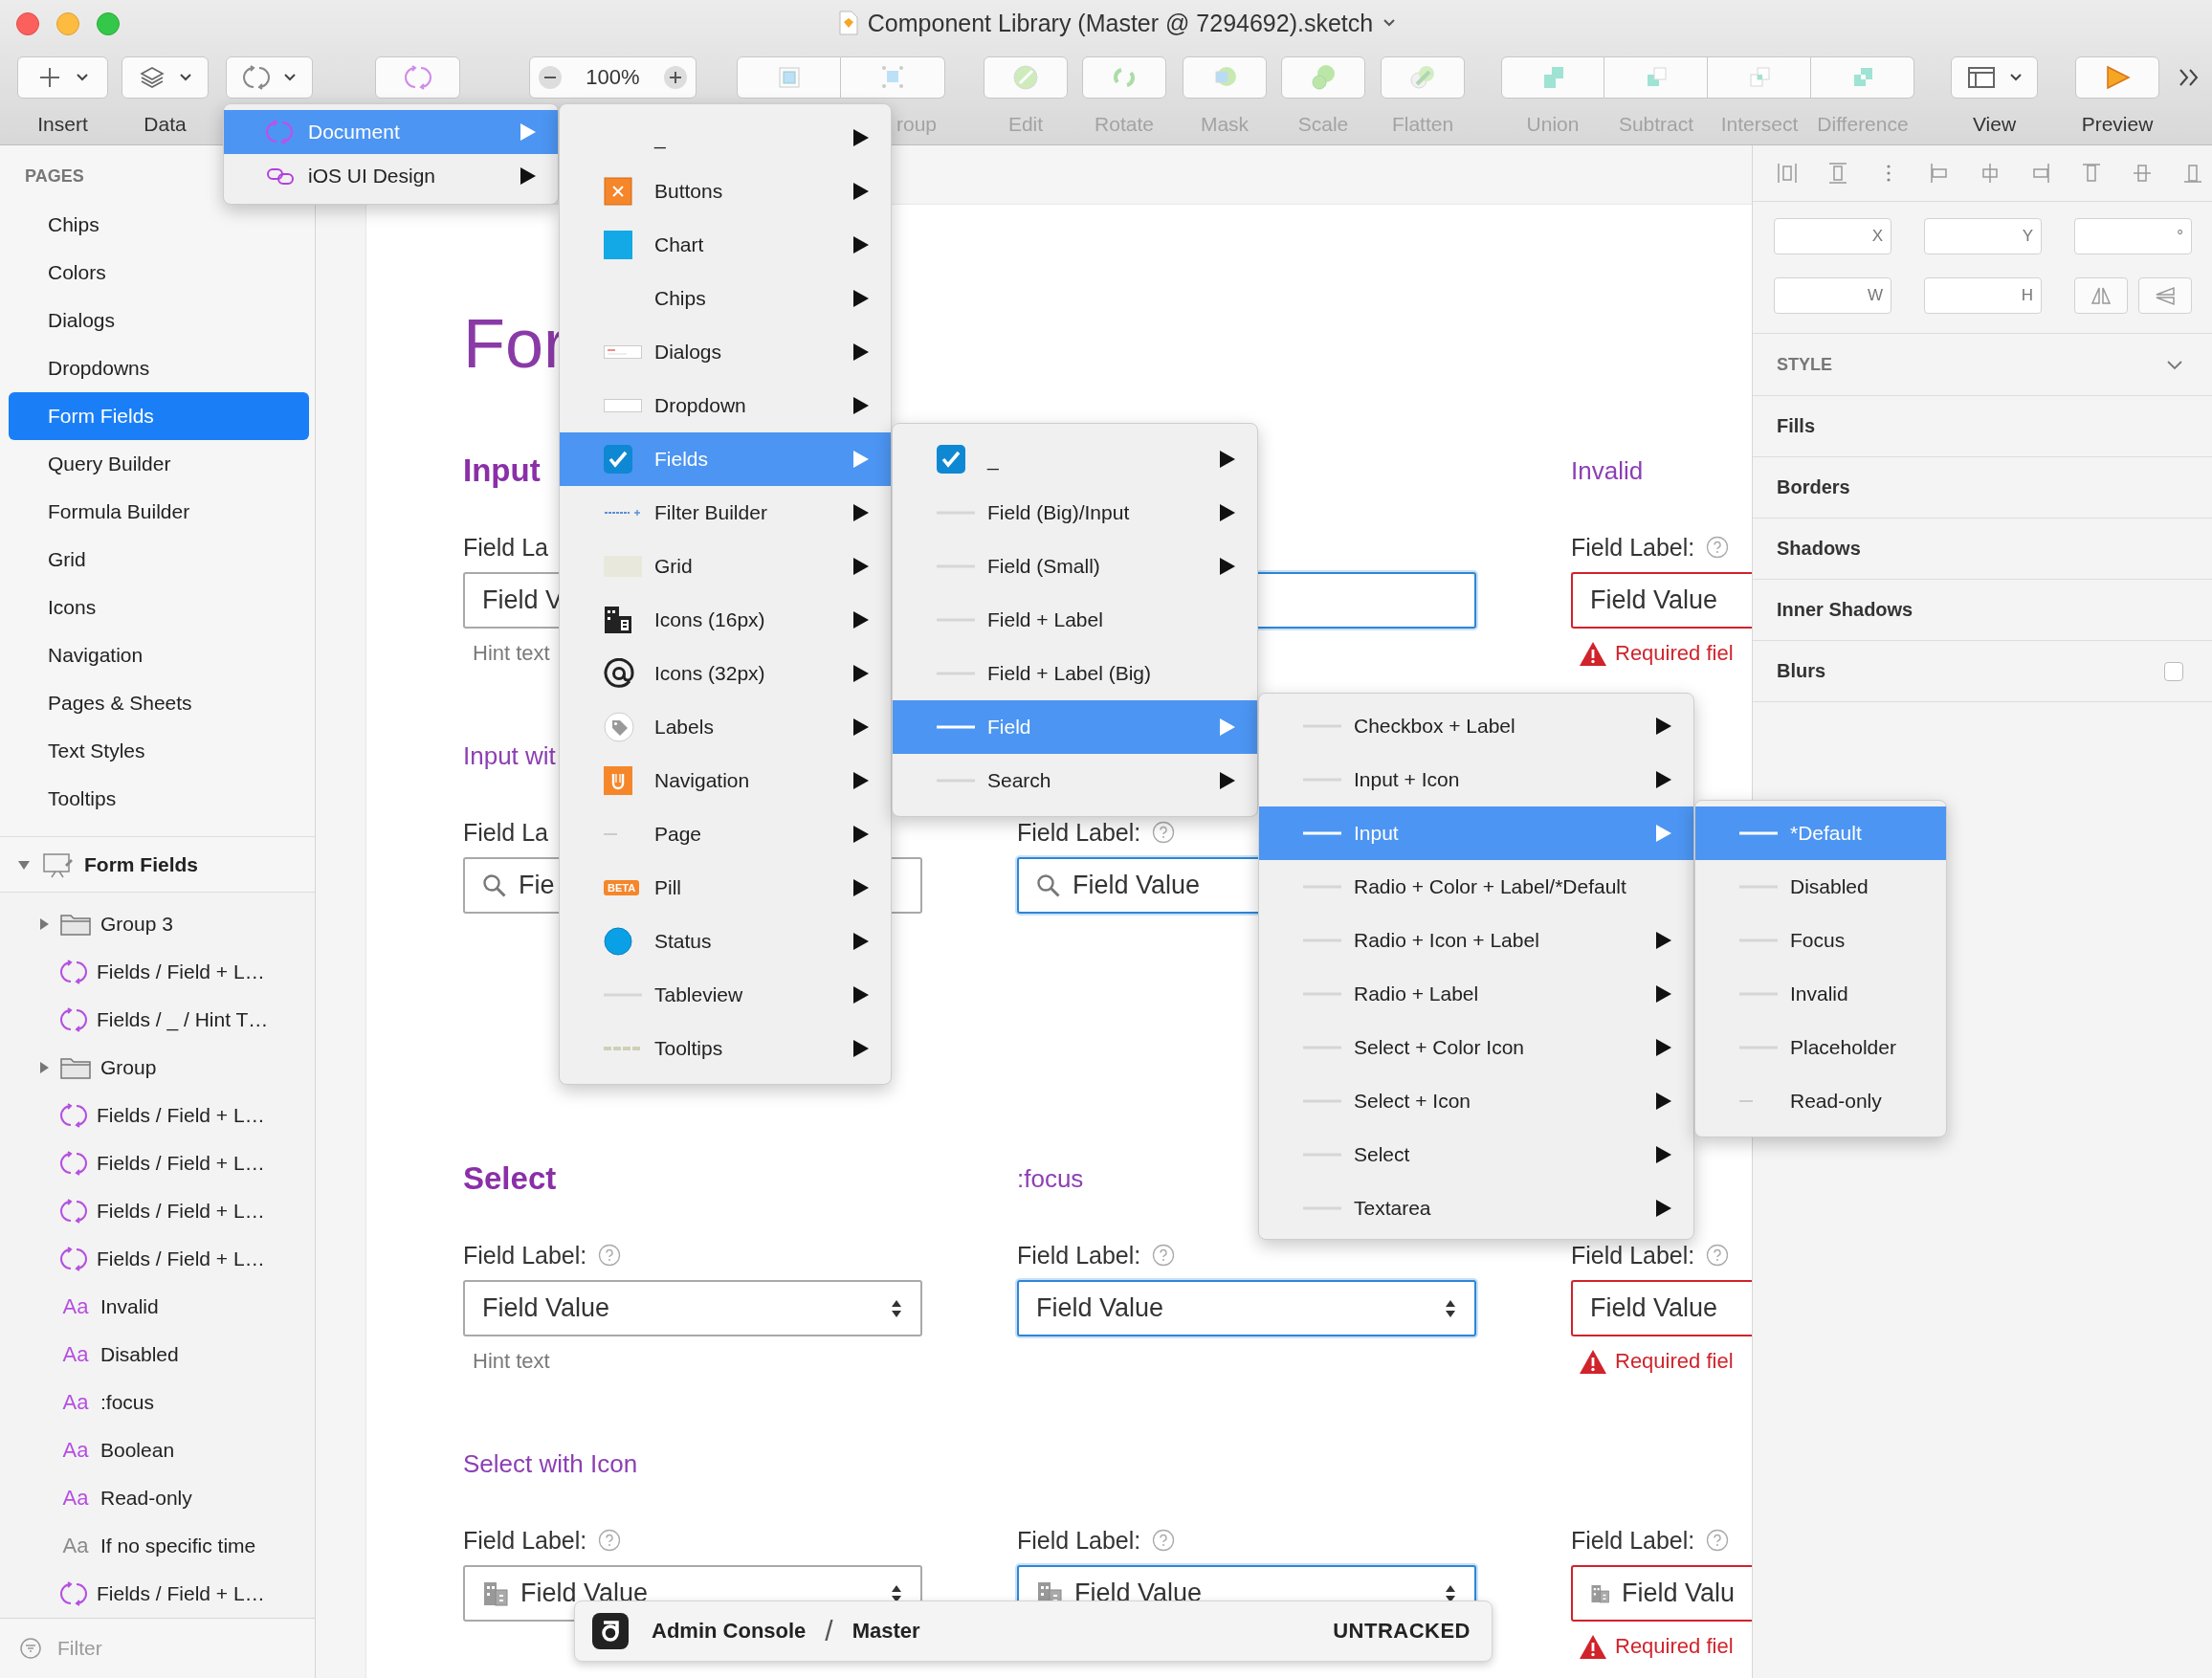 The height and width of the screenshot is (1678, 2212). What do you see at coordinates (550, 77) in the screenshot?
I see `zoom-out-icon` at bounding box center [550, 77].